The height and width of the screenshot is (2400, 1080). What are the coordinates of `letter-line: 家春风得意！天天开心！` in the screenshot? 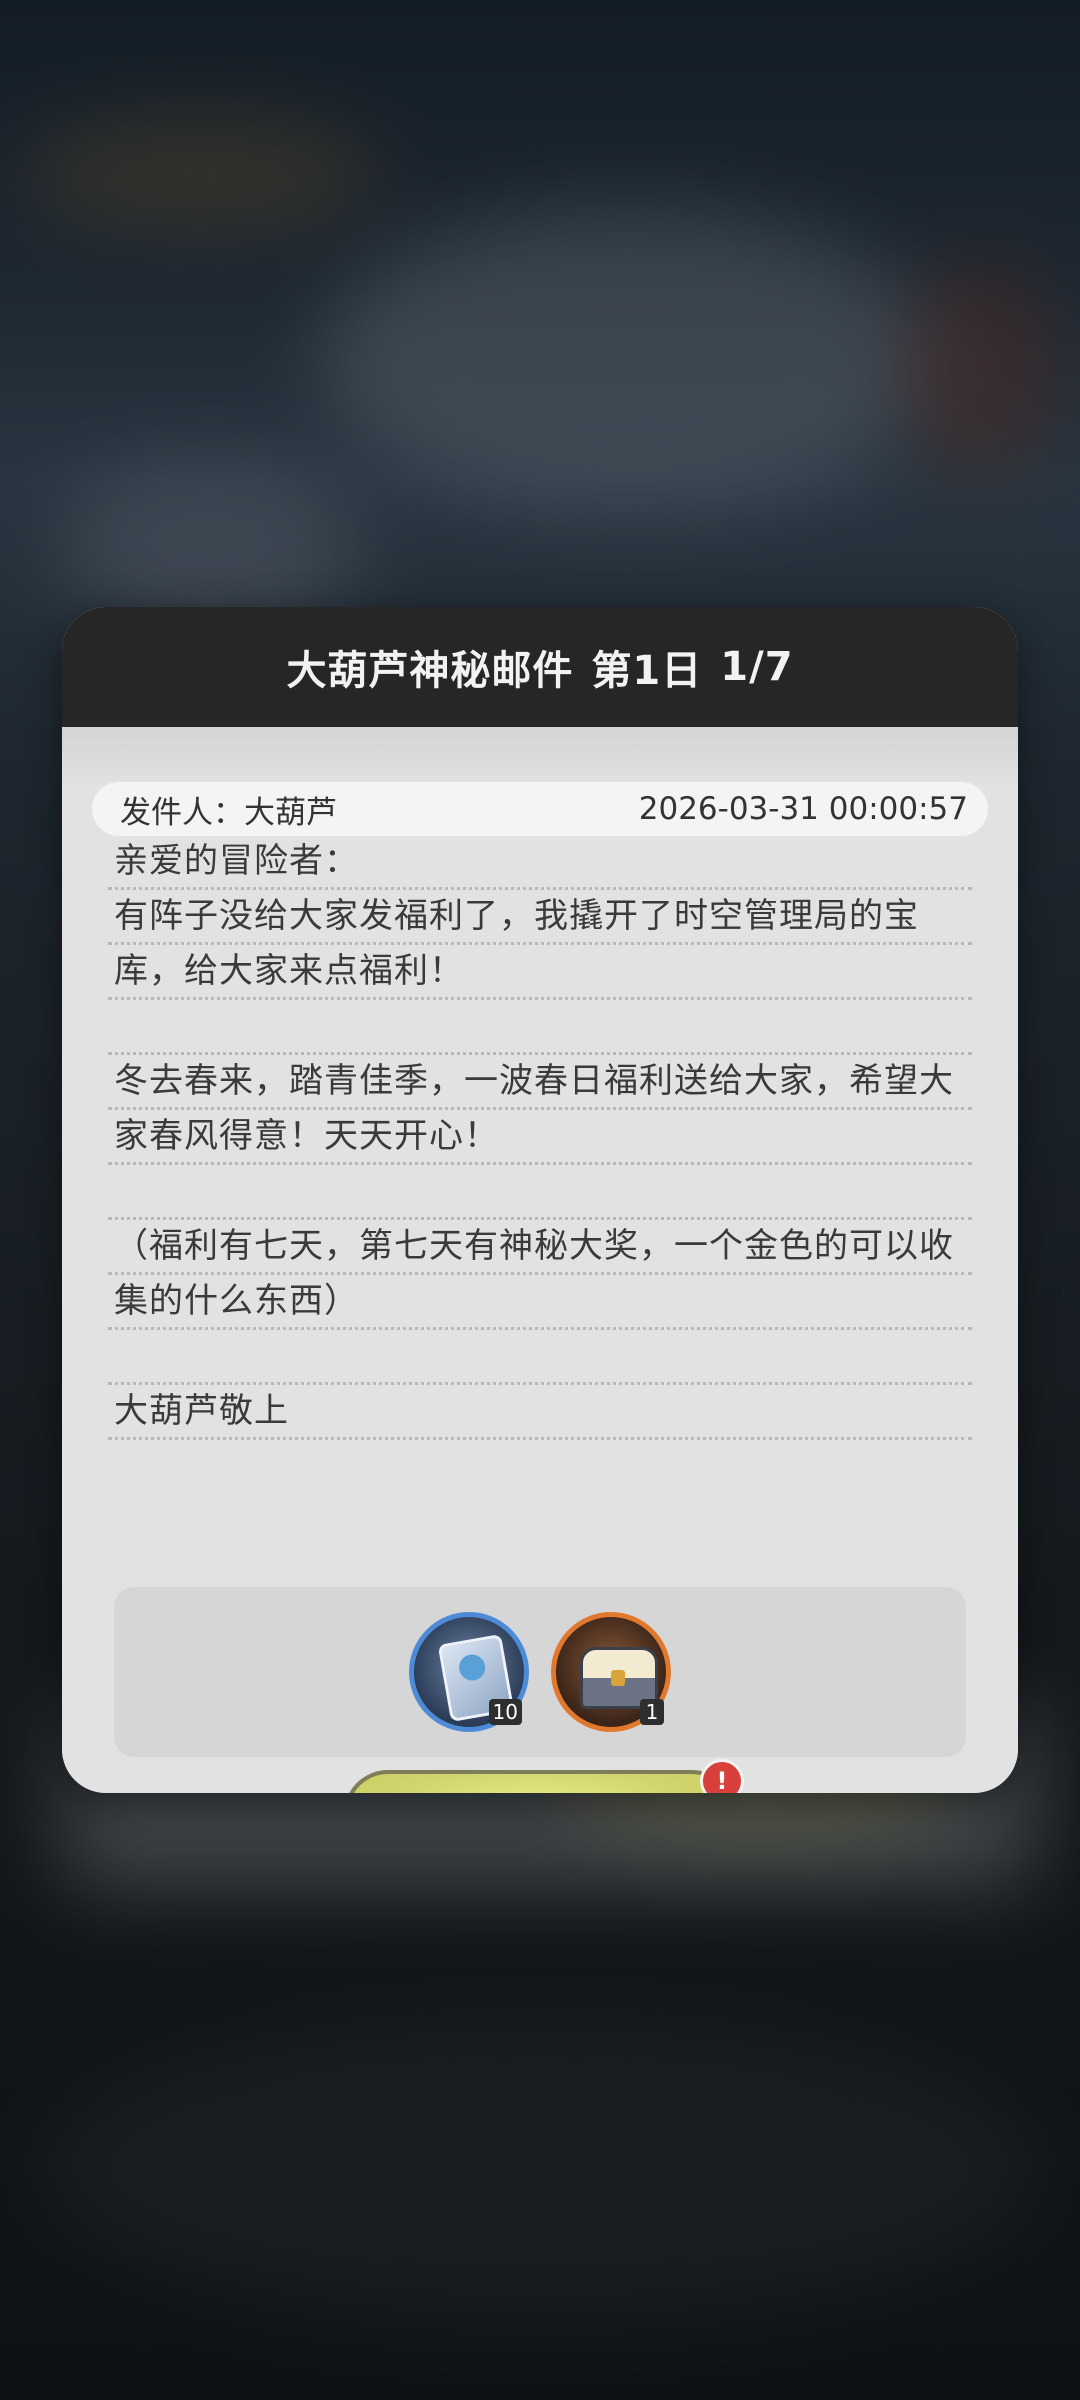 It's located at (540, 1137).